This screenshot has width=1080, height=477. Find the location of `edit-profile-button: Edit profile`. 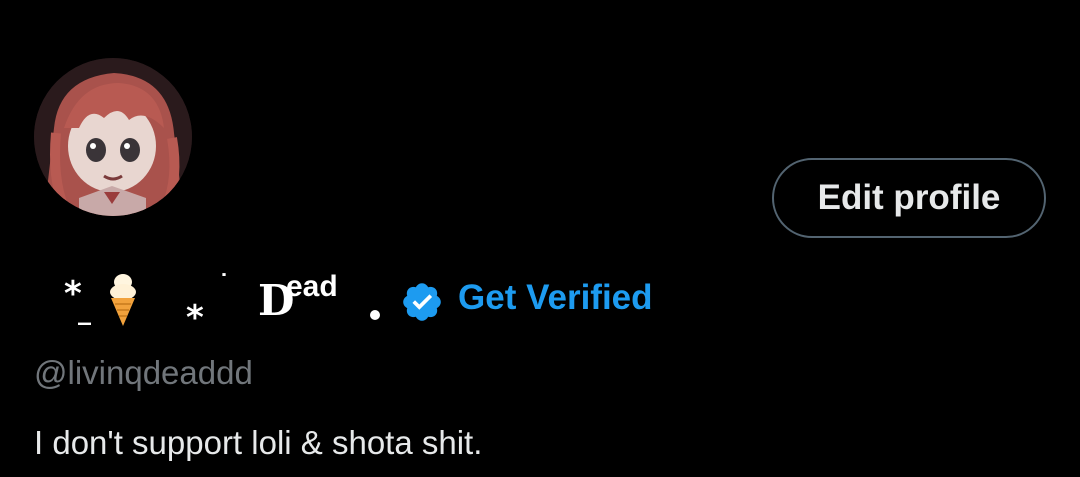

edit-profile-button: Edit profile is located at coordinates (909, 198).